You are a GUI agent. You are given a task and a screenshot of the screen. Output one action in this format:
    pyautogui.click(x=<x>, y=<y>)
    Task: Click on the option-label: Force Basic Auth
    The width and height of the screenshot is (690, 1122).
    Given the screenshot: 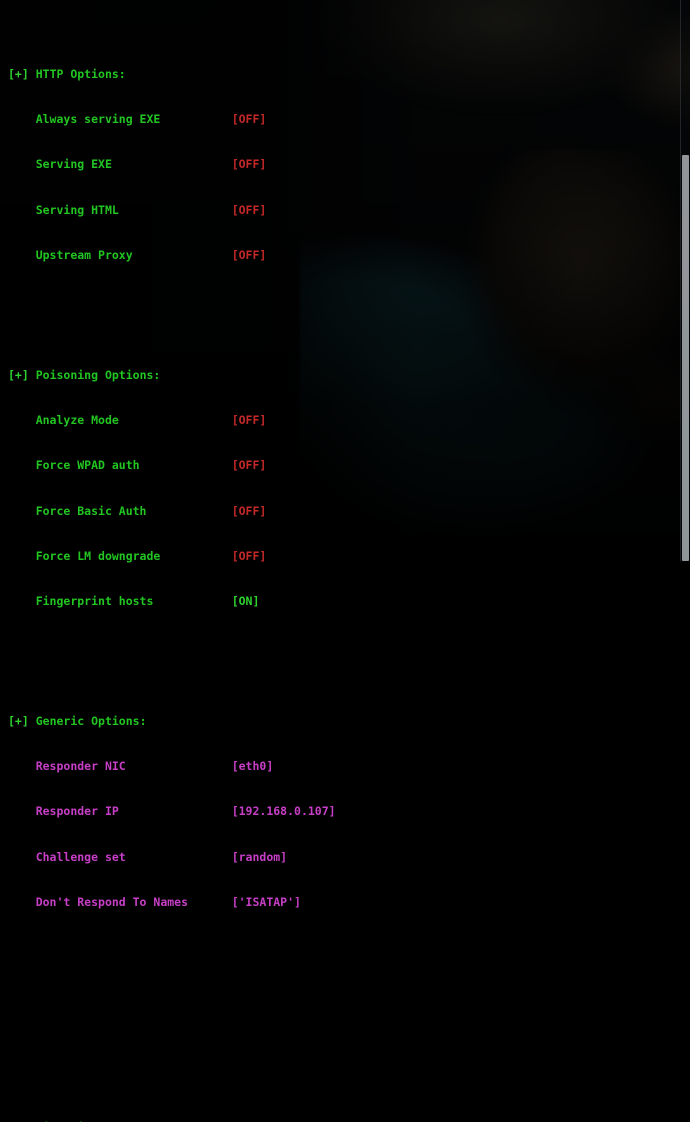 What is the action you would take?
    pyautogui.click(x=134, y=511)
    